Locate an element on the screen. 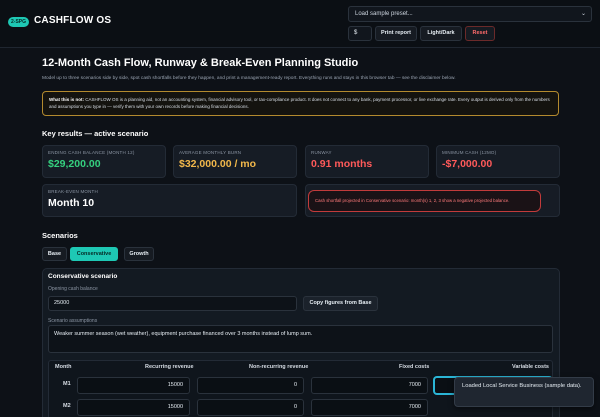  tab-conservative: Conservative is located at coordinates (94, 254).